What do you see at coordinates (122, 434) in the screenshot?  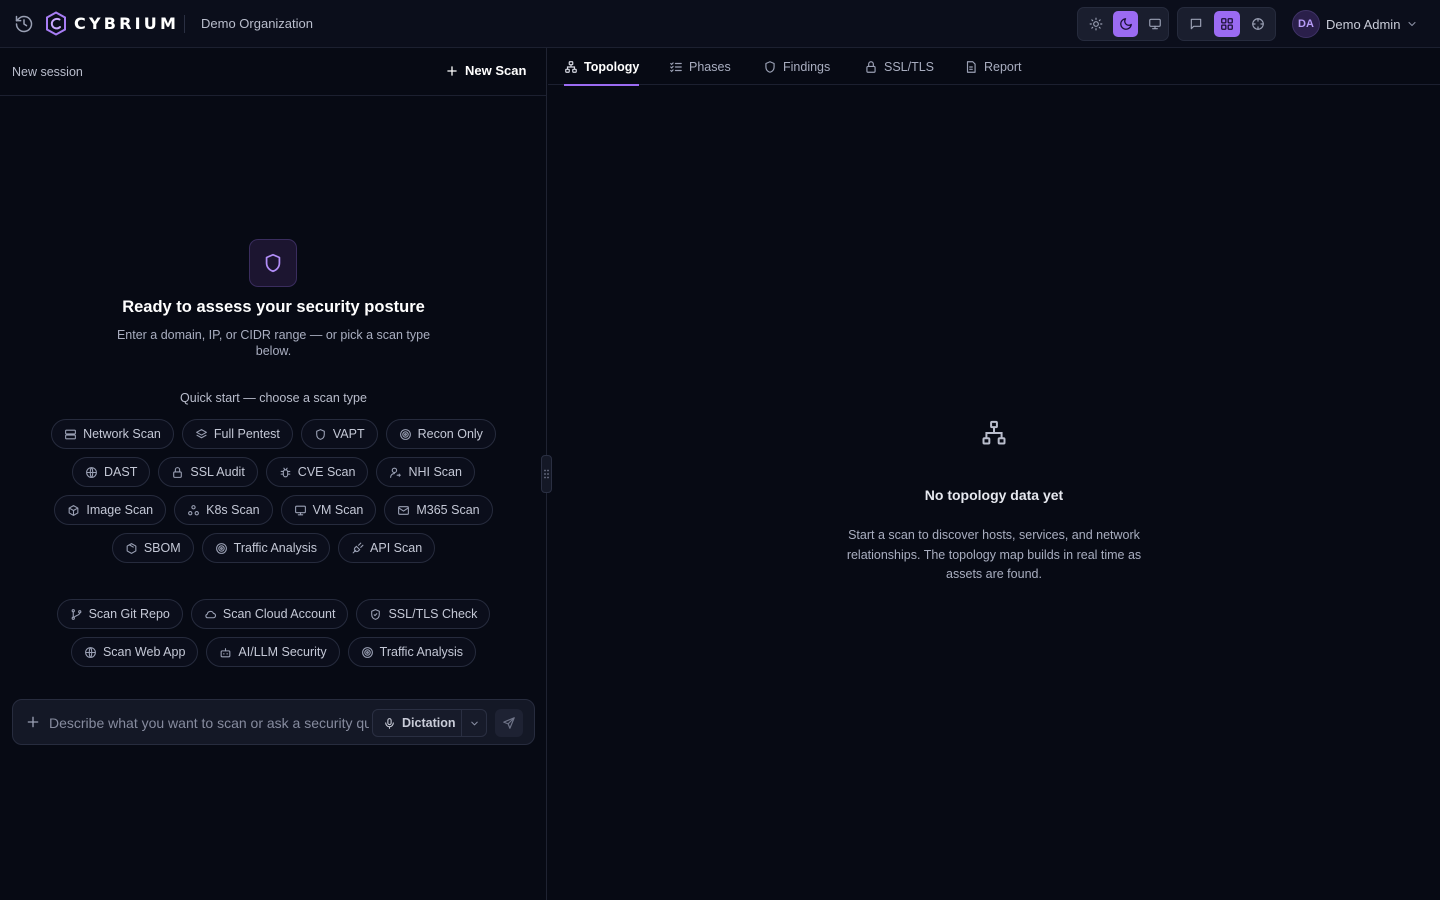 I see `chip-label: Network Scan` at bounding box center [122, 434].